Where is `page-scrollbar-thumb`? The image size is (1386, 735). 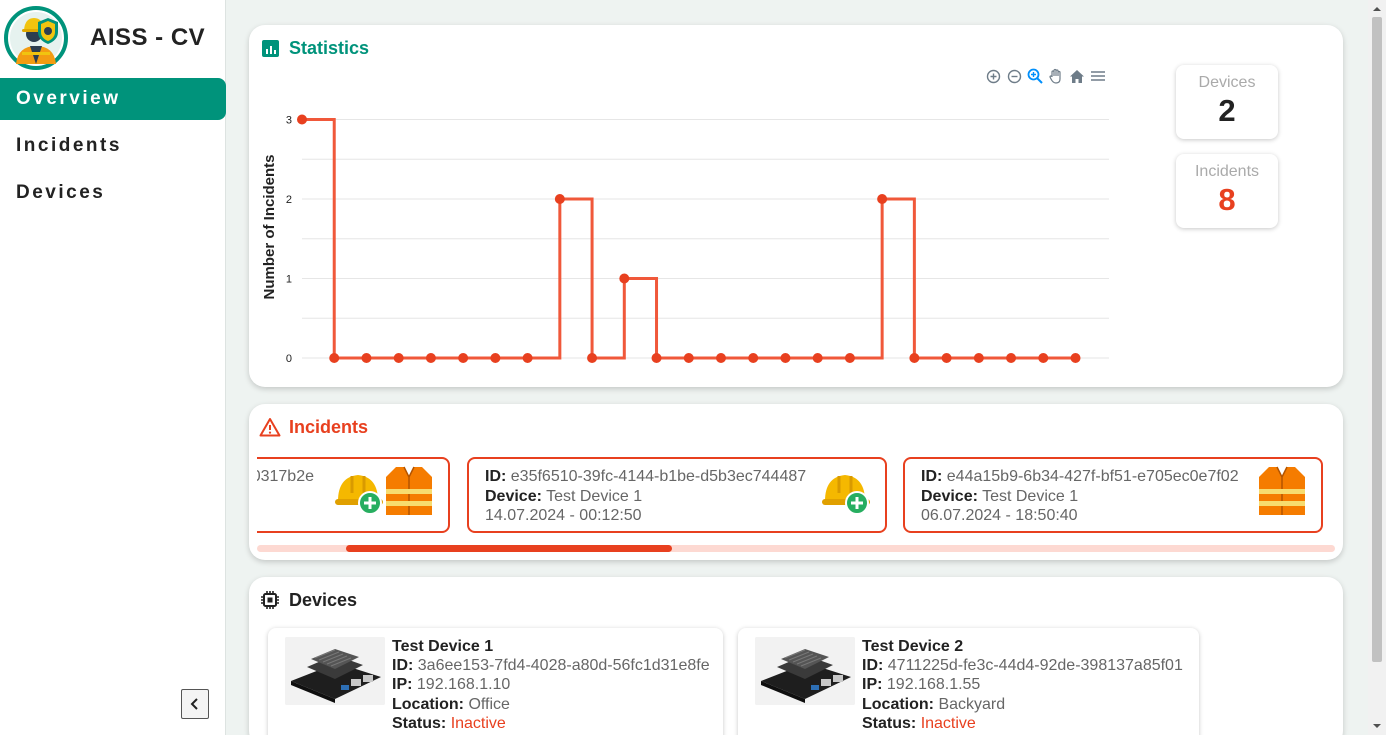 page-scrollbar-thumb is located at coordinates (1377, 339).